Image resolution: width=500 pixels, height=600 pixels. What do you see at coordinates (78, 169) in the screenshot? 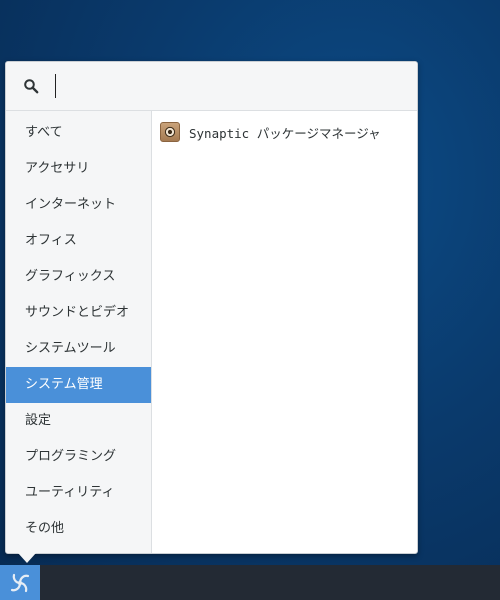
I see `category-accessories: アクセサリ` at bounding box center [78, 169].